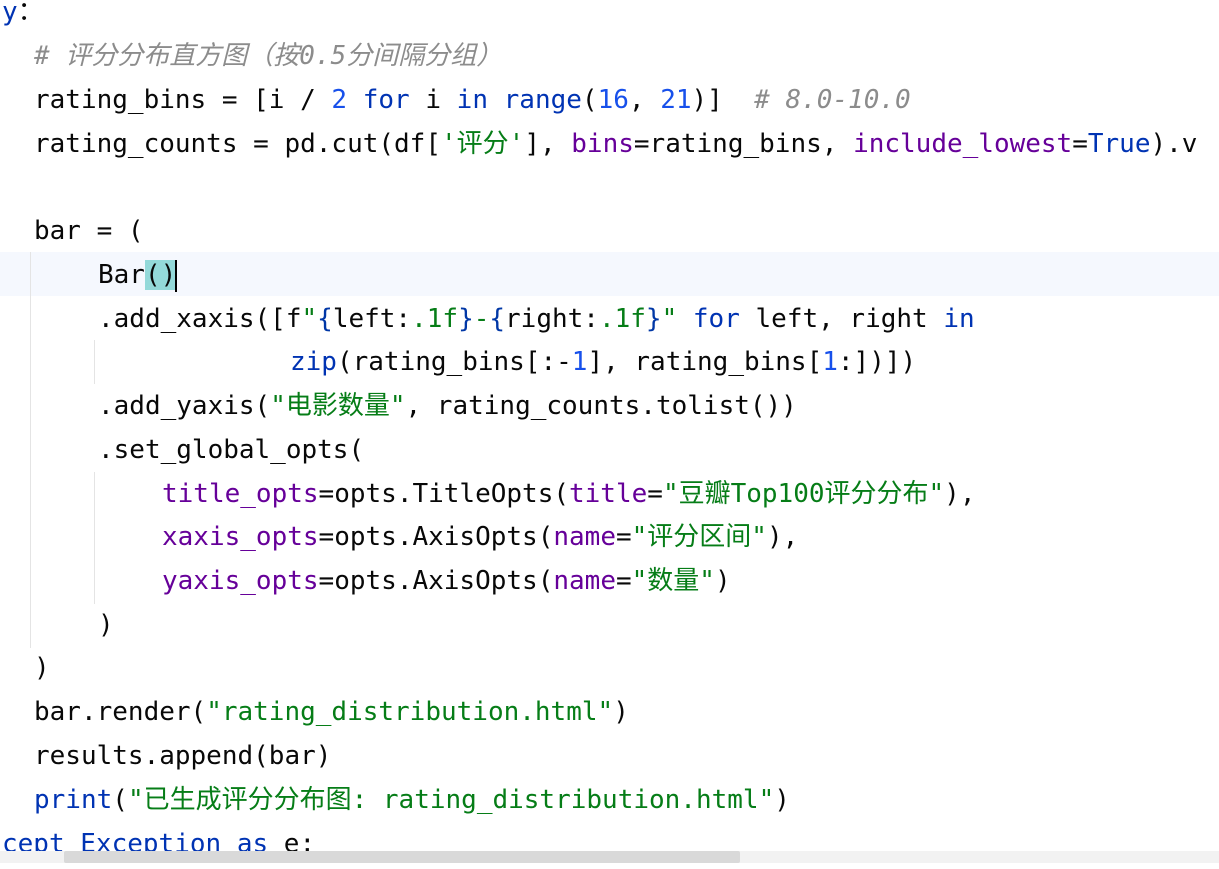 This screenshot has height=869, width=1219. I want to click on keyword-token: print, so click(73, 800).